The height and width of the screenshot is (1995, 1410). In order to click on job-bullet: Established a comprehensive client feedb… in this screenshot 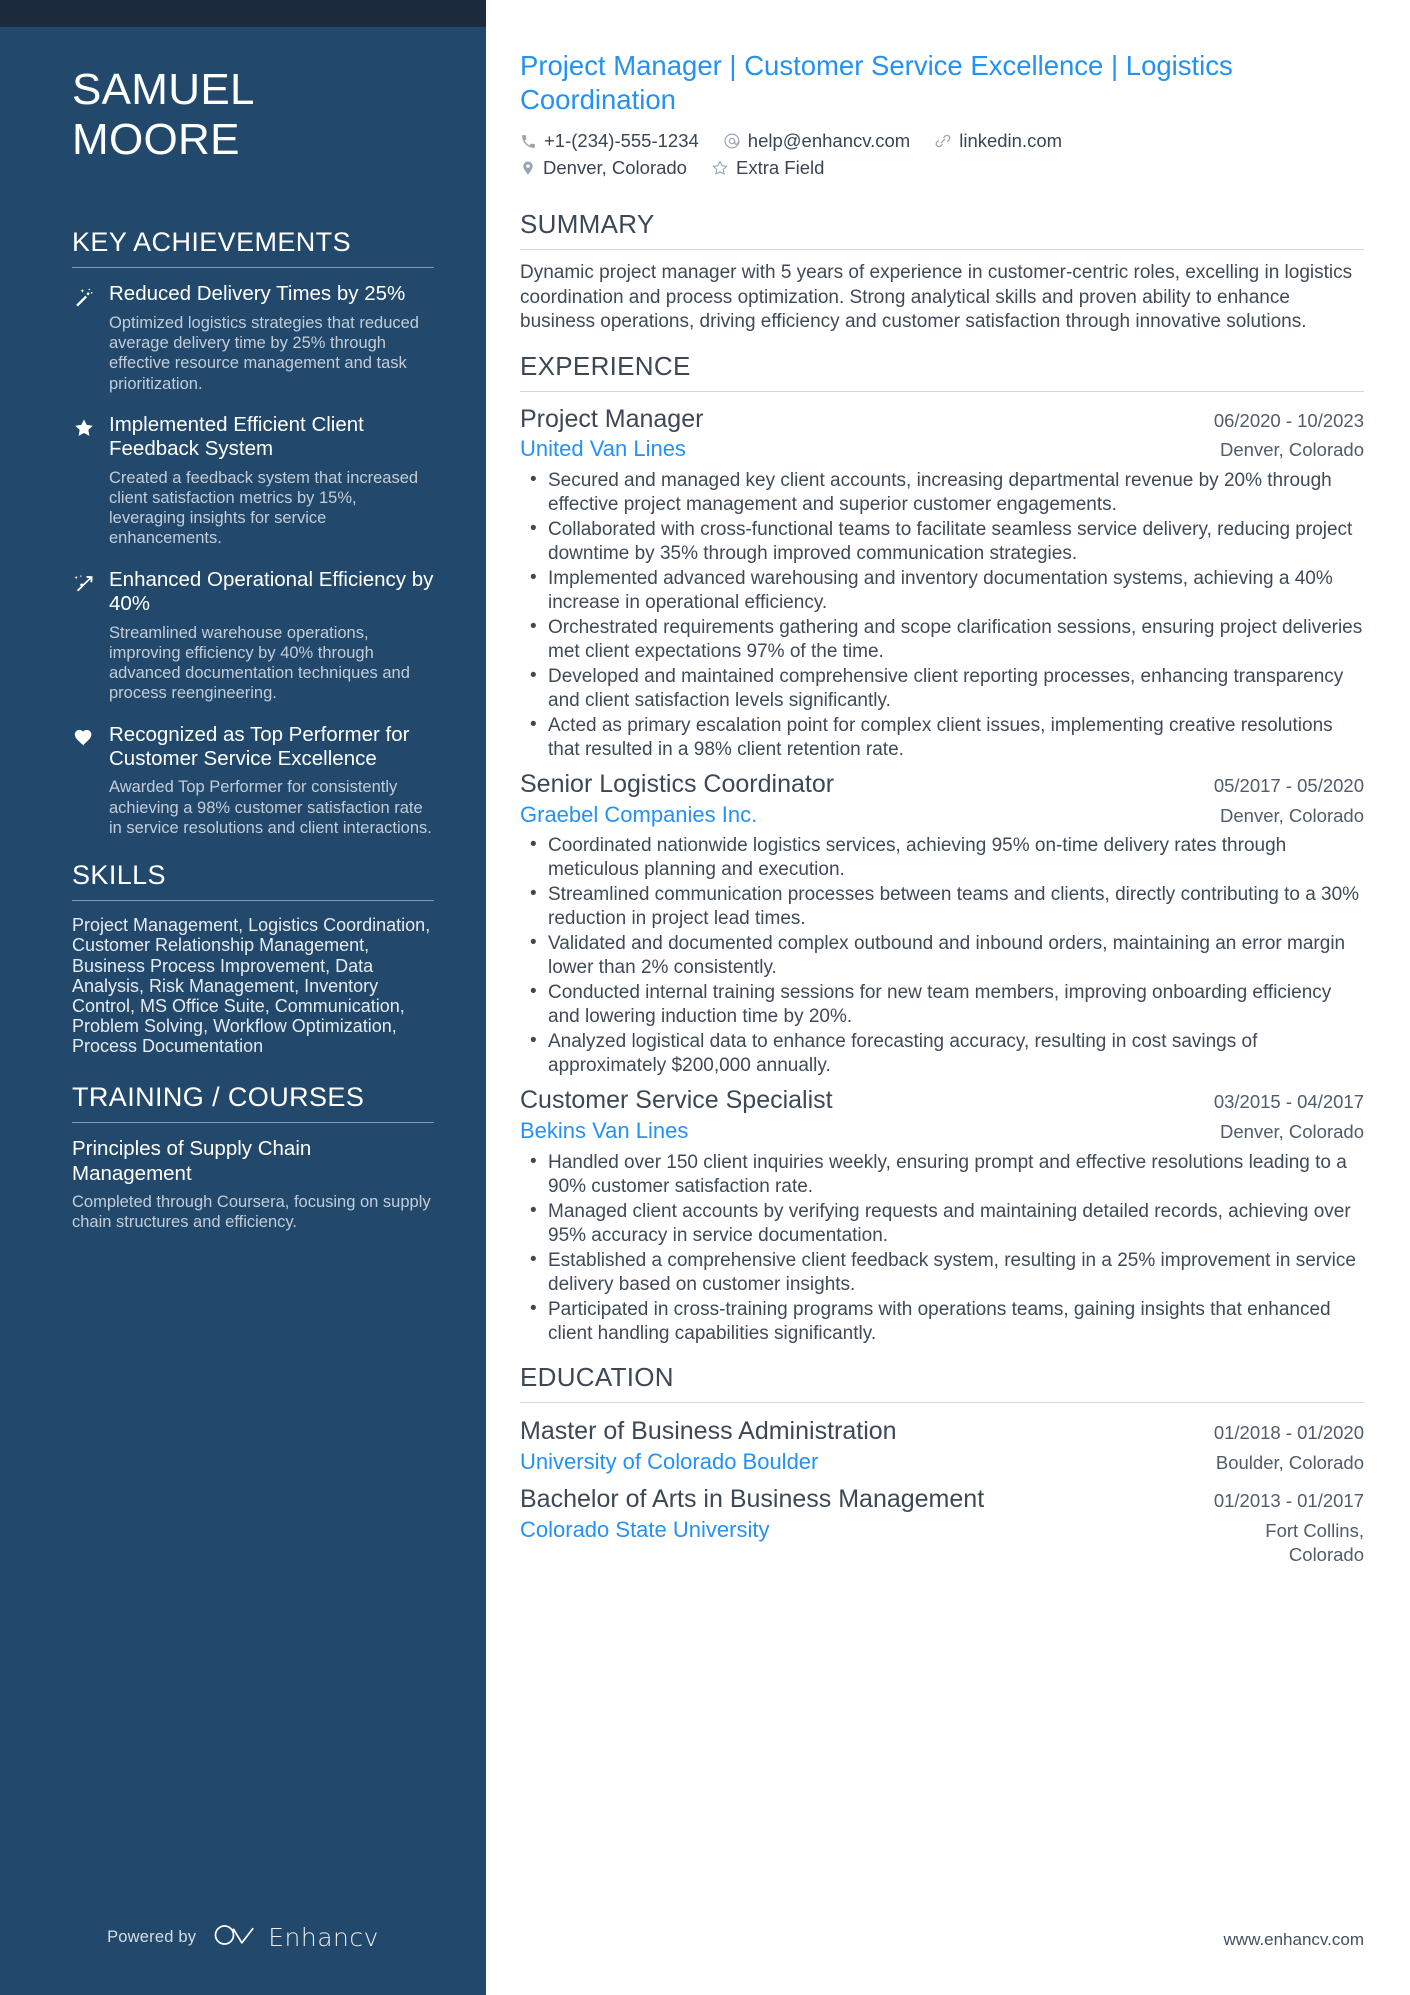, I will do `click(942, 1272)`.